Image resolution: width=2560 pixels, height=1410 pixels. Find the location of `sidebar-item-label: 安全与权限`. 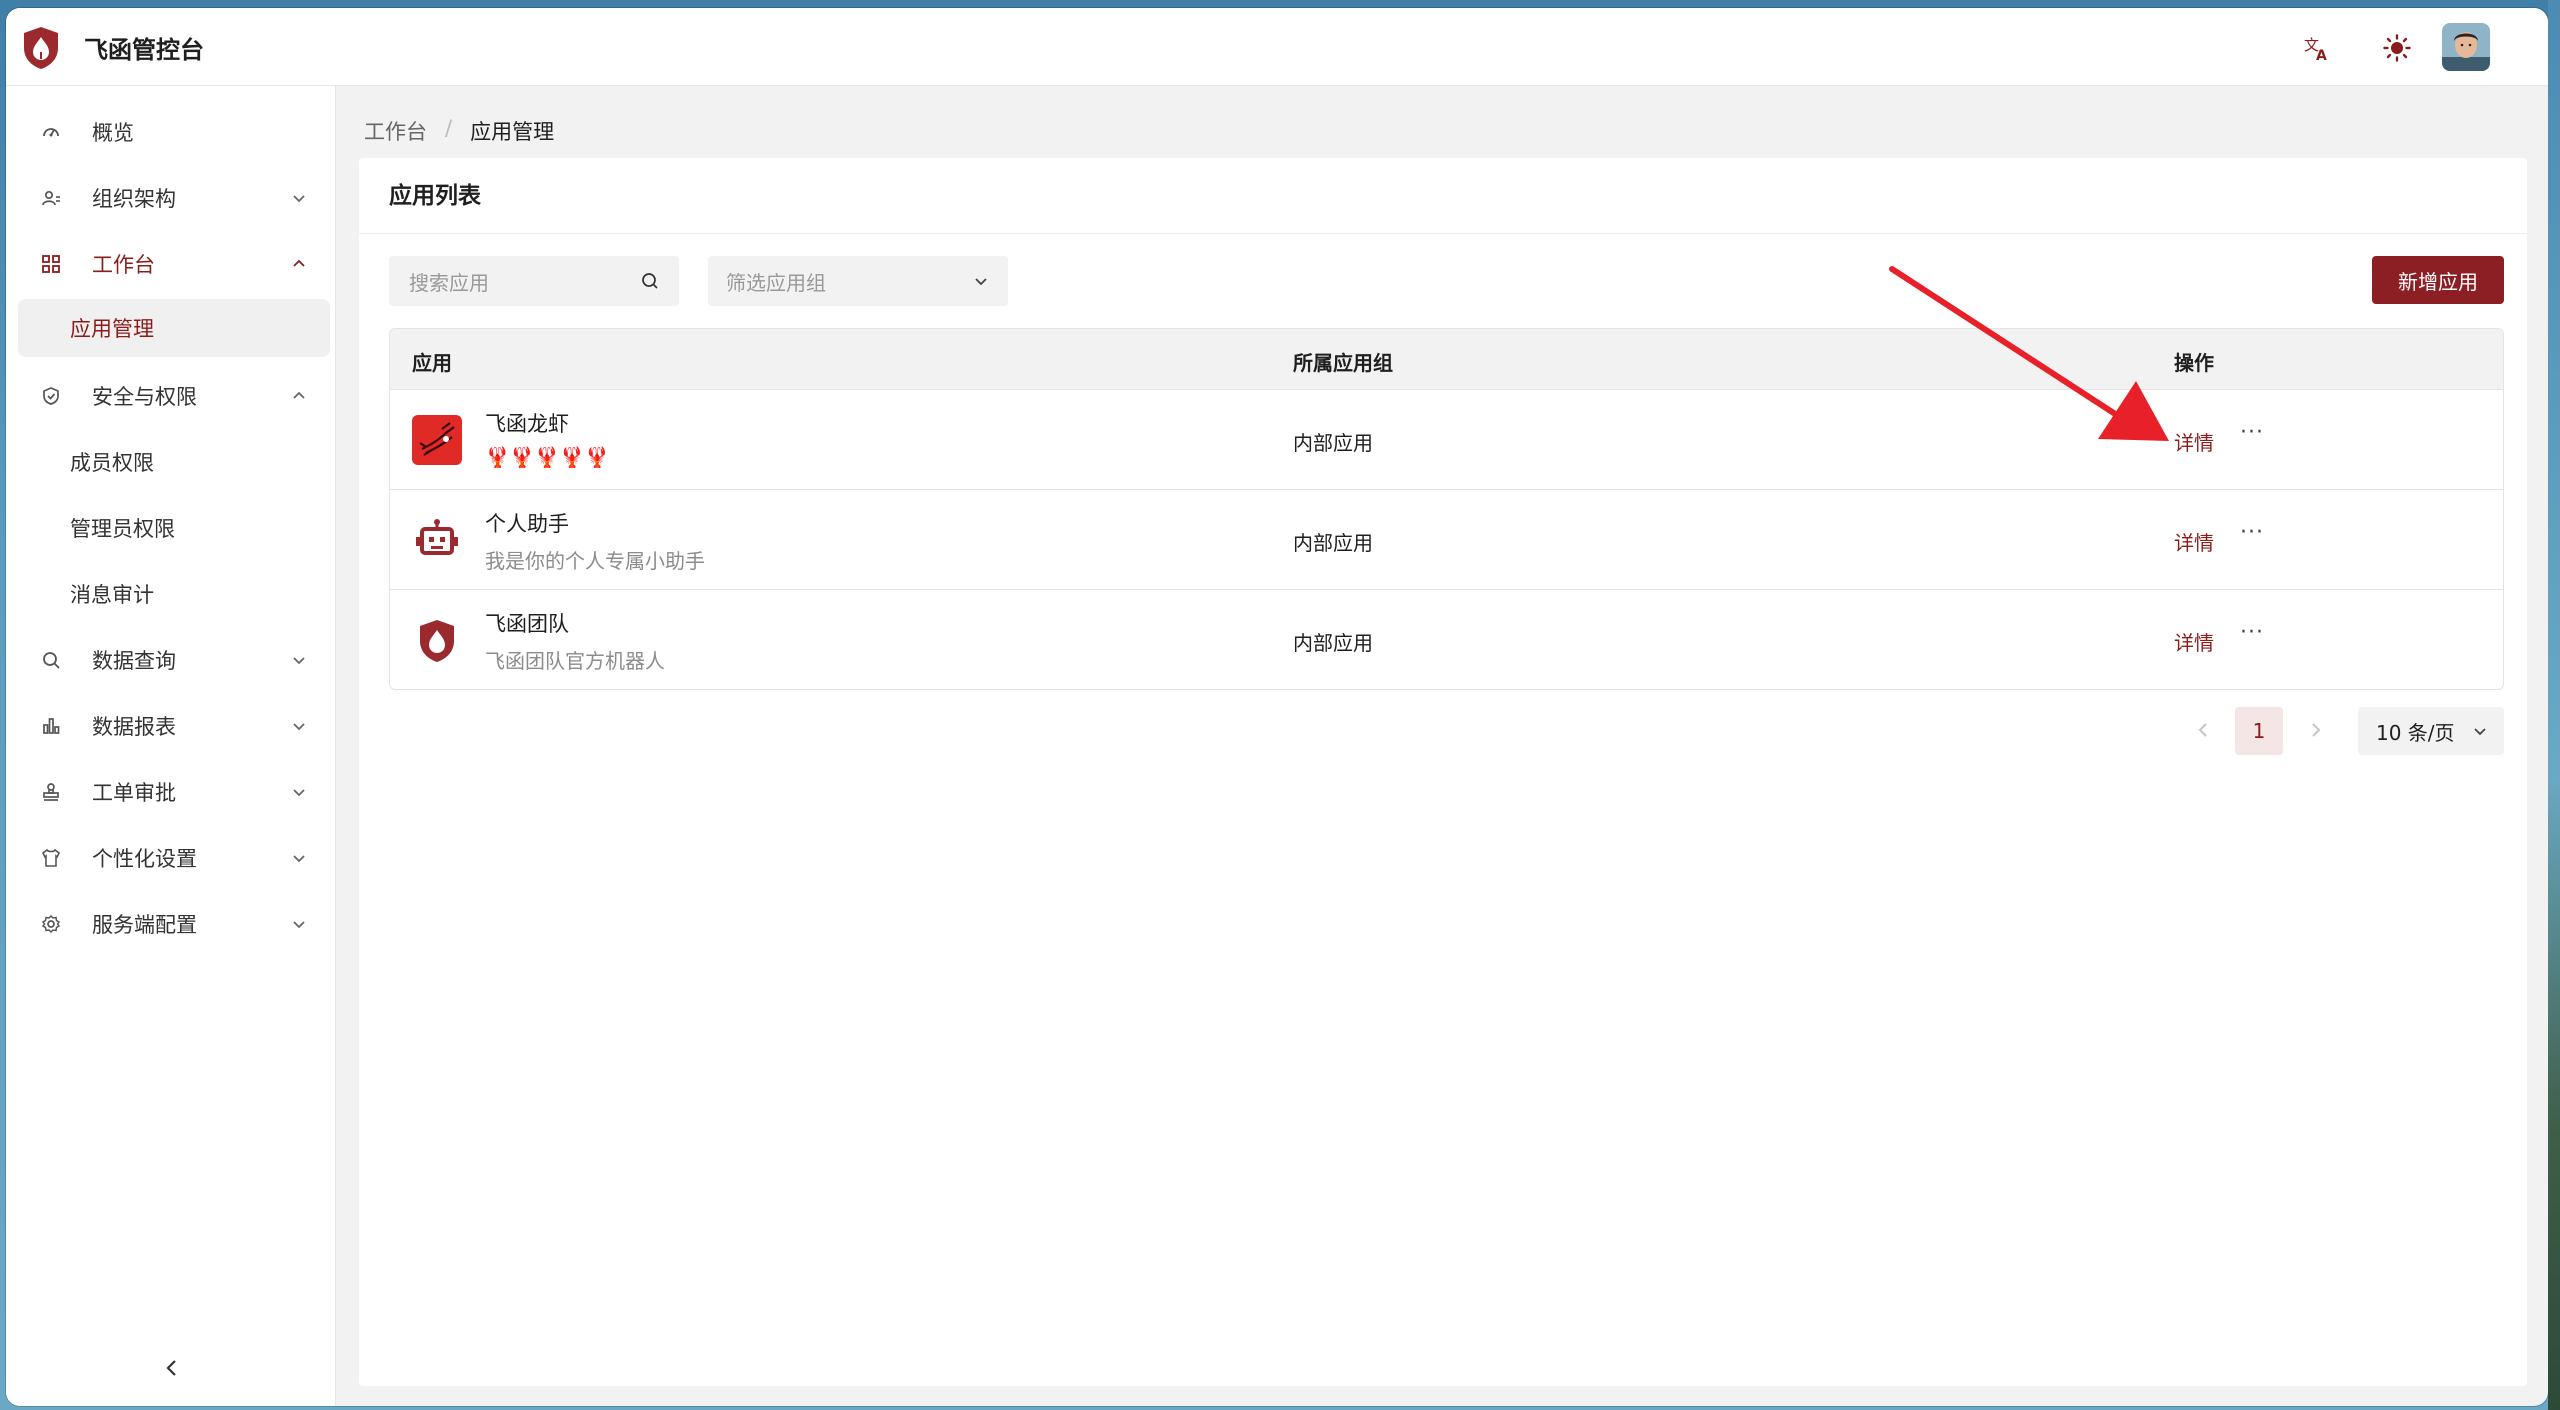

sidebar-item-label: 安全与权限 is located at coordinates (144, 397).